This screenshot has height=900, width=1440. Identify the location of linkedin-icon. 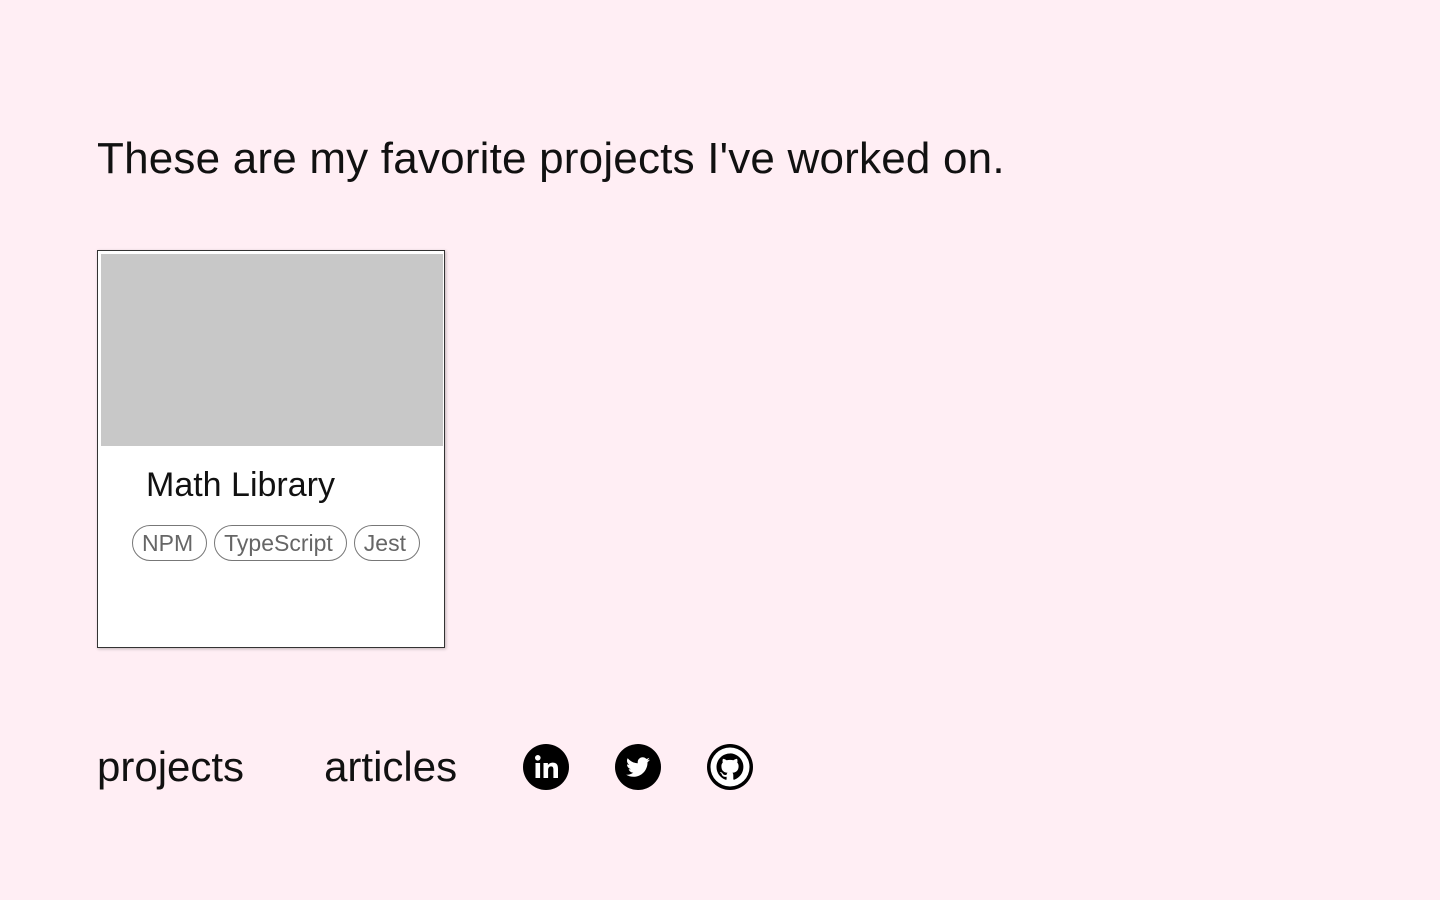
(546, 767).